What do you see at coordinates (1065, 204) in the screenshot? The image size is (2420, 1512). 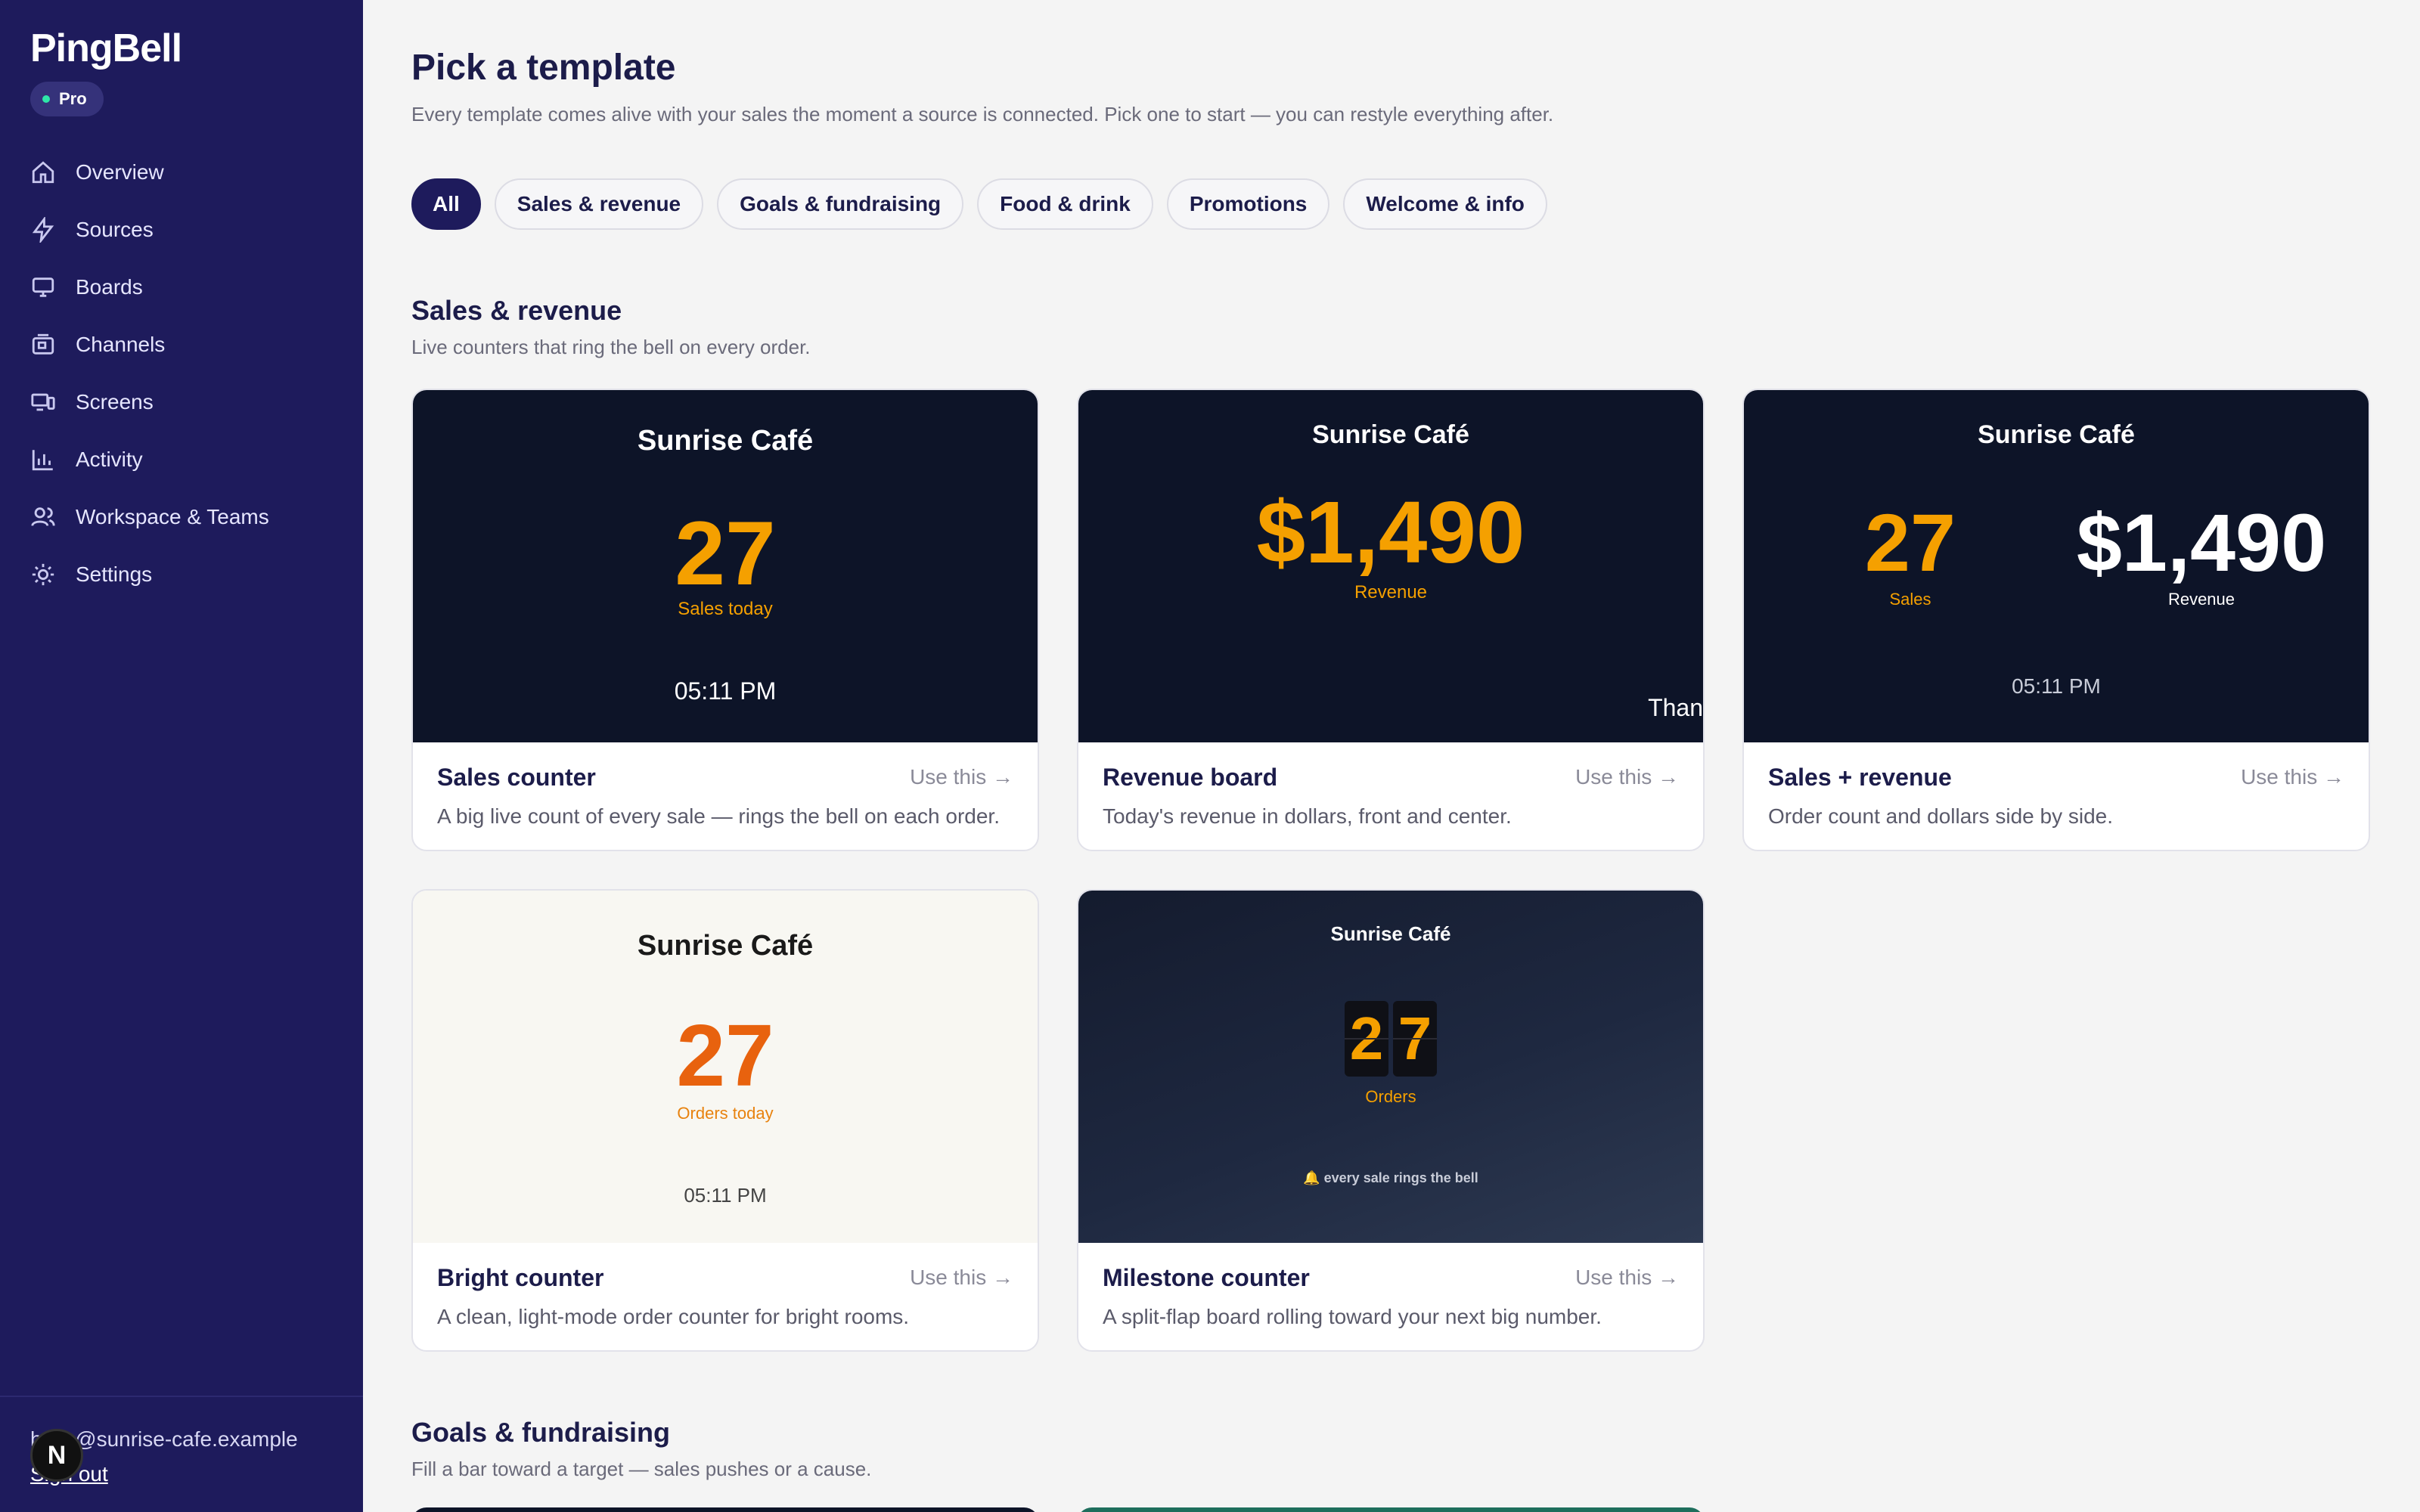 I see `filter-food-drink: Food & drink` at bounding box center [1065, 204].